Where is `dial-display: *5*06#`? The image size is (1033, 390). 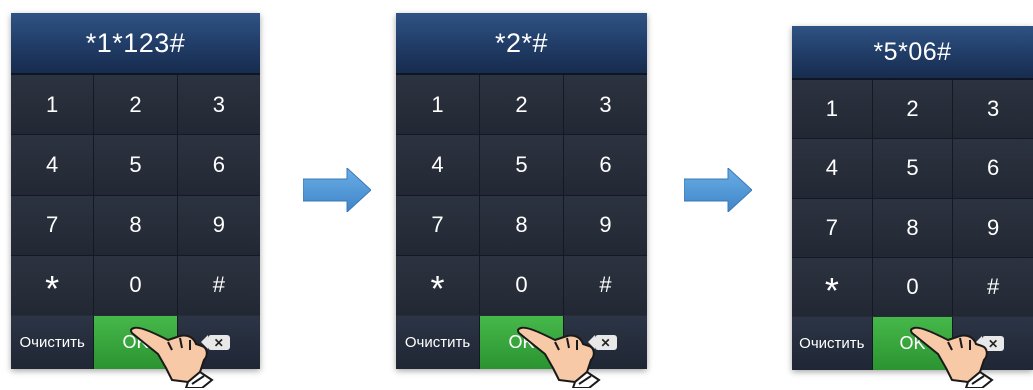
dial-display: *5*06# is located at coordinates (912, 53).